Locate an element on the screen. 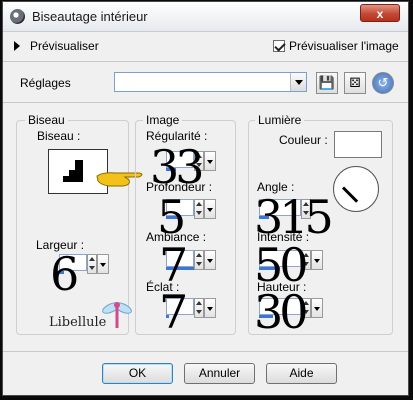  depth-input is located at coordinates (180, 207).